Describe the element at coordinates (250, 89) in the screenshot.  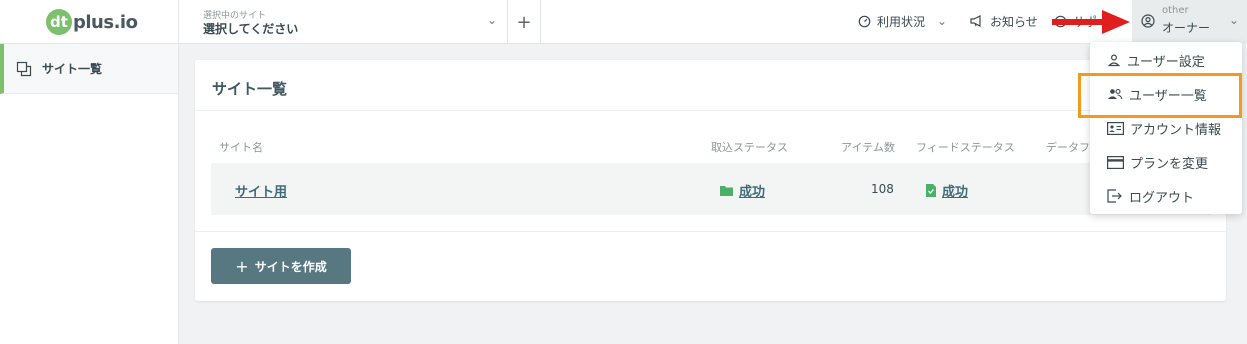
I see `page-title: サイト一覧` at that location.